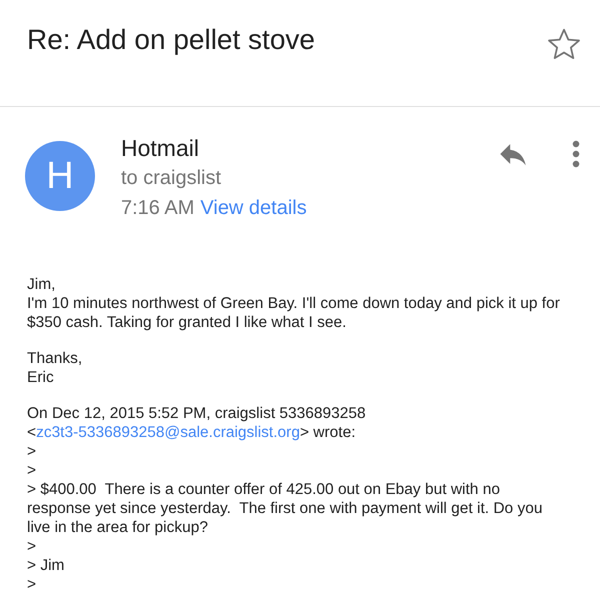  What do you see at coordinates (168, 432) in the screenshot?
I see `email-link: zc3t3-5336893258@sale.craigslist.org` at bounding box center [168, 432].